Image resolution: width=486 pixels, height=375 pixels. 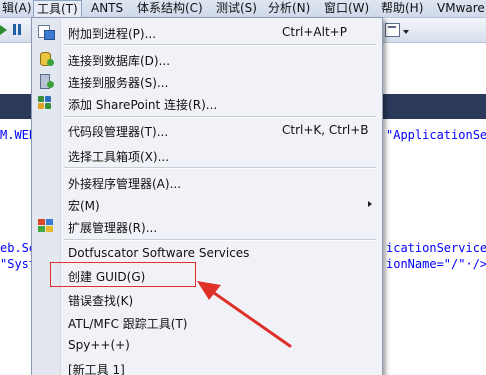 I want to click on extension-manager-icon, so click(x=46, y=226).